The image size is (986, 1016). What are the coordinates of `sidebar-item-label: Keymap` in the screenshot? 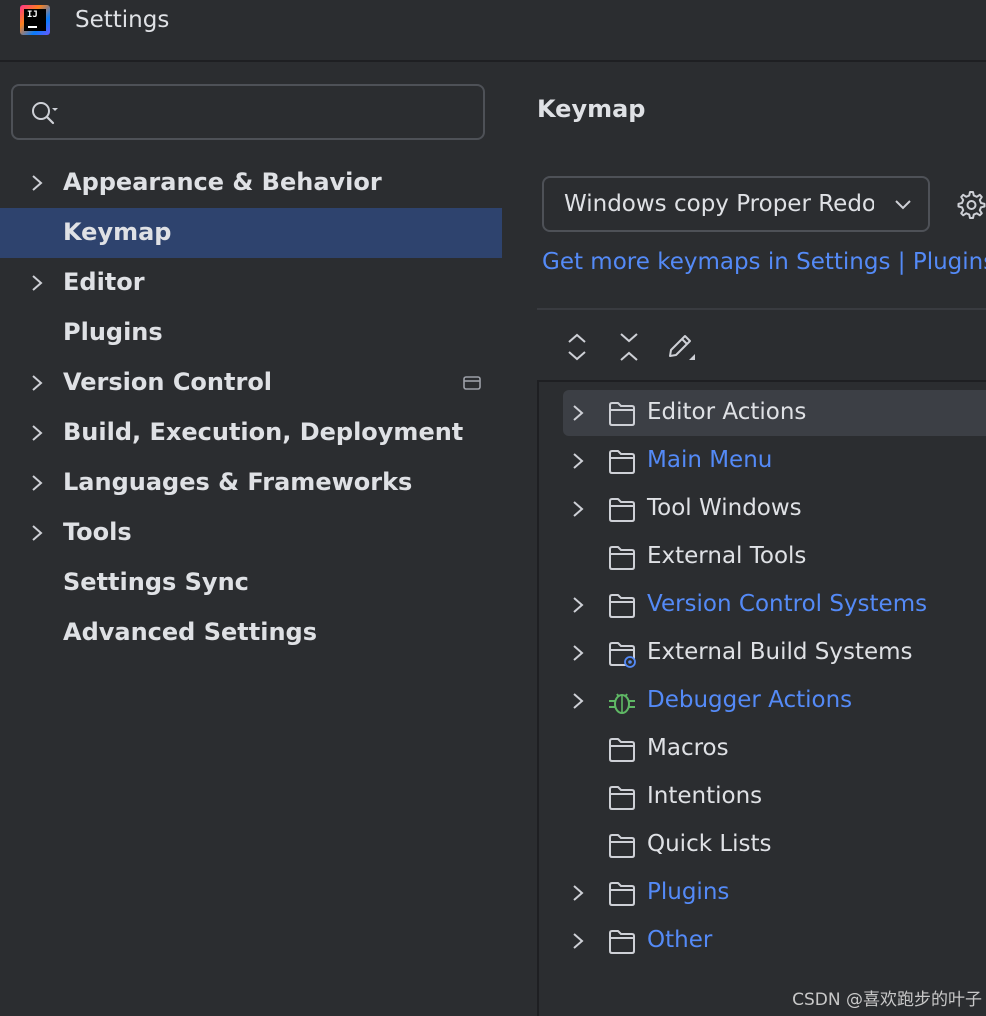 It's located at (117, 232).